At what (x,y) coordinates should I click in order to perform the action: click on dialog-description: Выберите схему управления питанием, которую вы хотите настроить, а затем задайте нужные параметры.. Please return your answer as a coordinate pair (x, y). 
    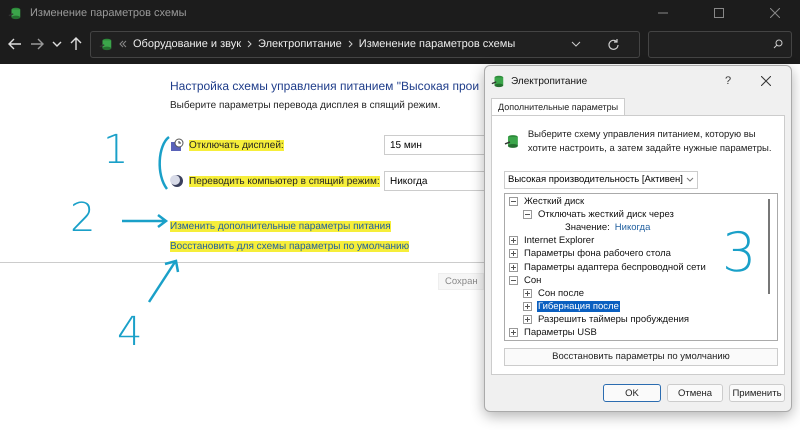
    Looking at the image, I should click on (650, 142).